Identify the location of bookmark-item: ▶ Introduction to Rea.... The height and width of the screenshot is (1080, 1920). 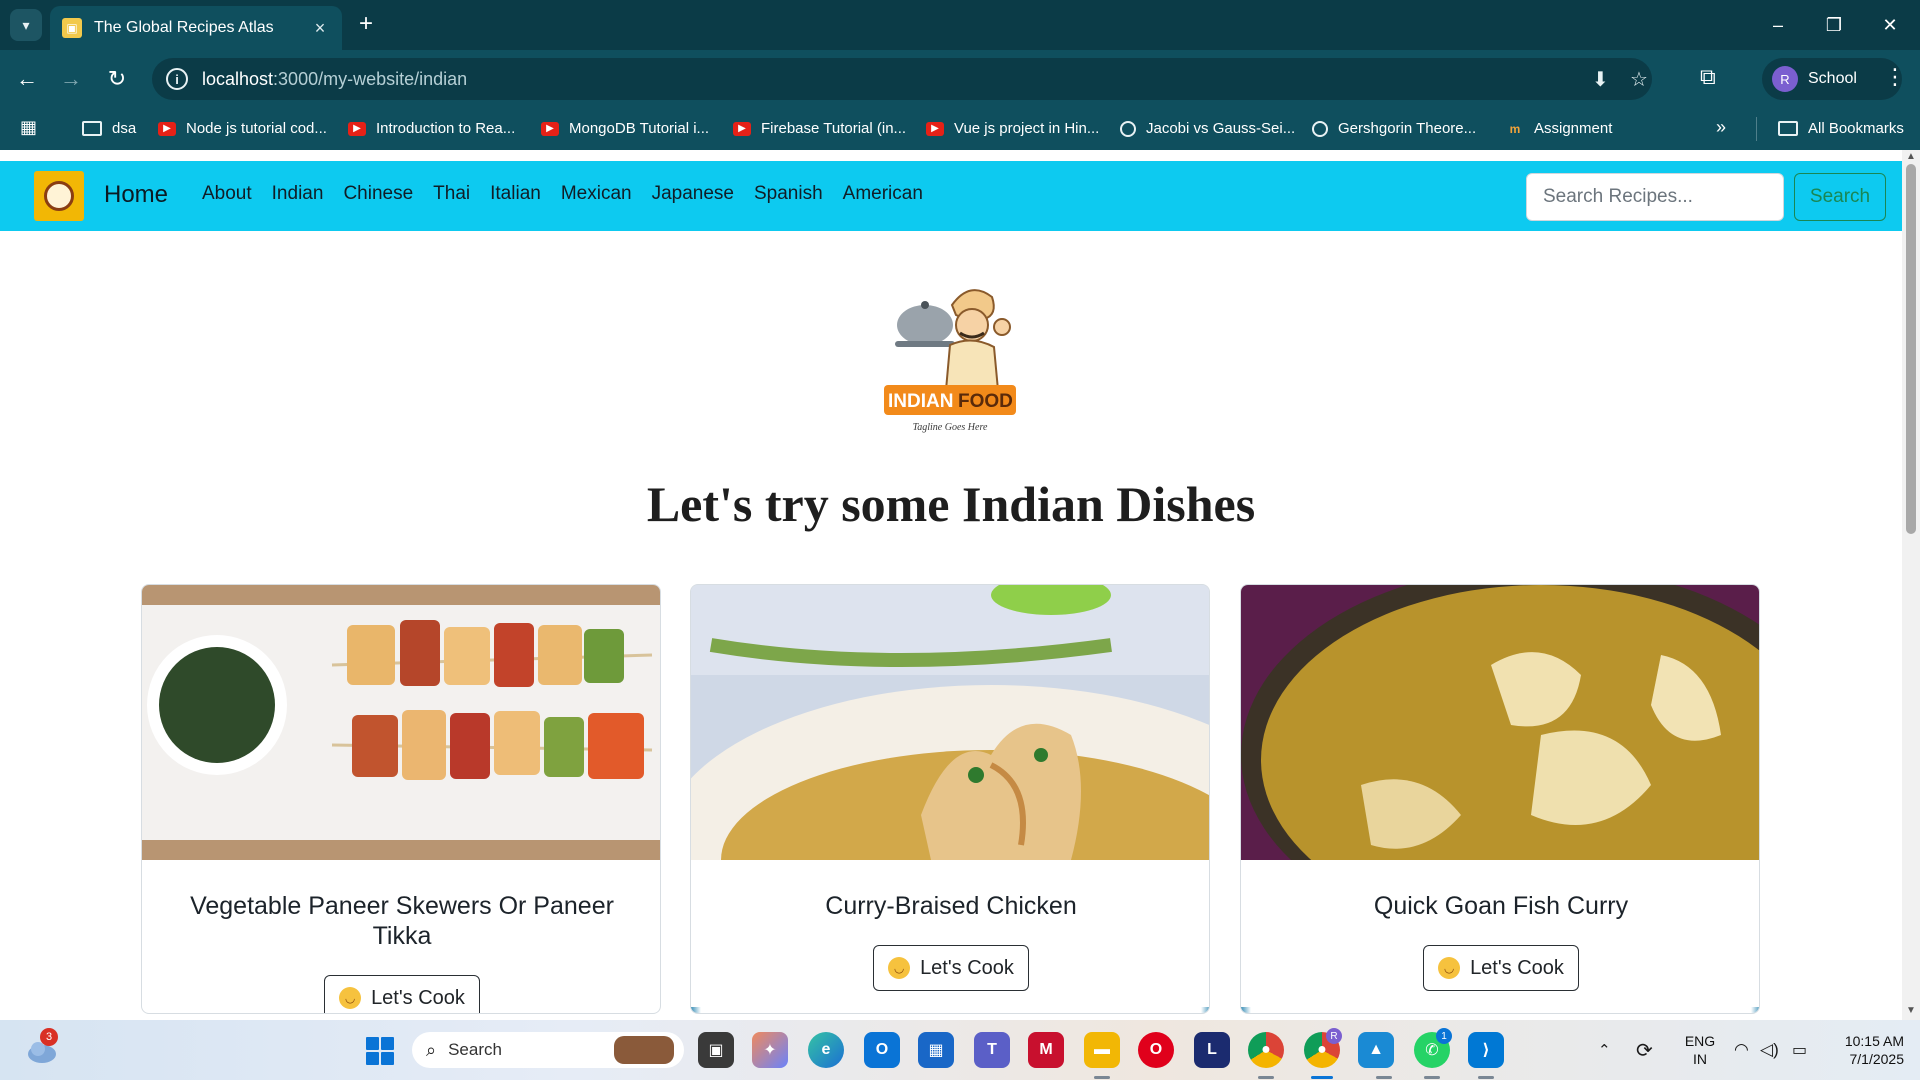
(431, 128).